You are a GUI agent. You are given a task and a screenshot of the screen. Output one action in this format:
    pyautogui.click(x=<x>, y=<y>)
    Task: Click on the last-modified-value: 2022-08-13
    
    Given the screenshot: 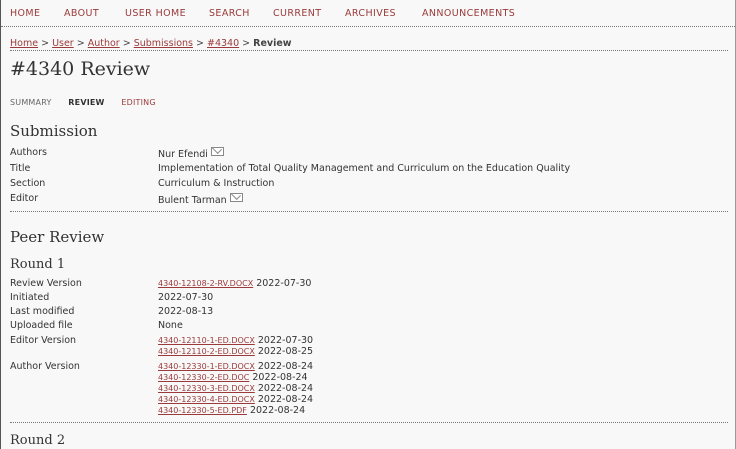 What is the action you would take?
    pyautogui.click(x=186, y=311)
    